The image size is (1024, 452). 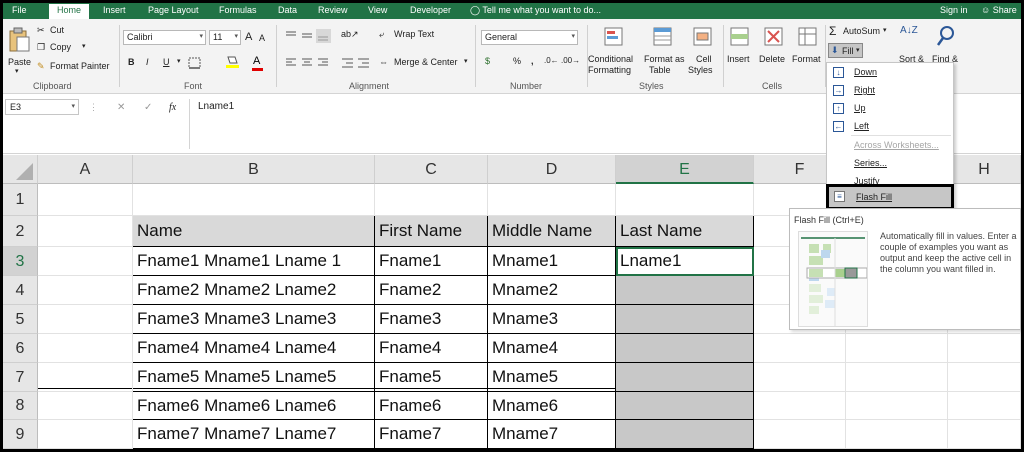 What do you see at coordinates (85, 231) in the screenshot?
I see `cell-a2` at bounding box center [85, 231].